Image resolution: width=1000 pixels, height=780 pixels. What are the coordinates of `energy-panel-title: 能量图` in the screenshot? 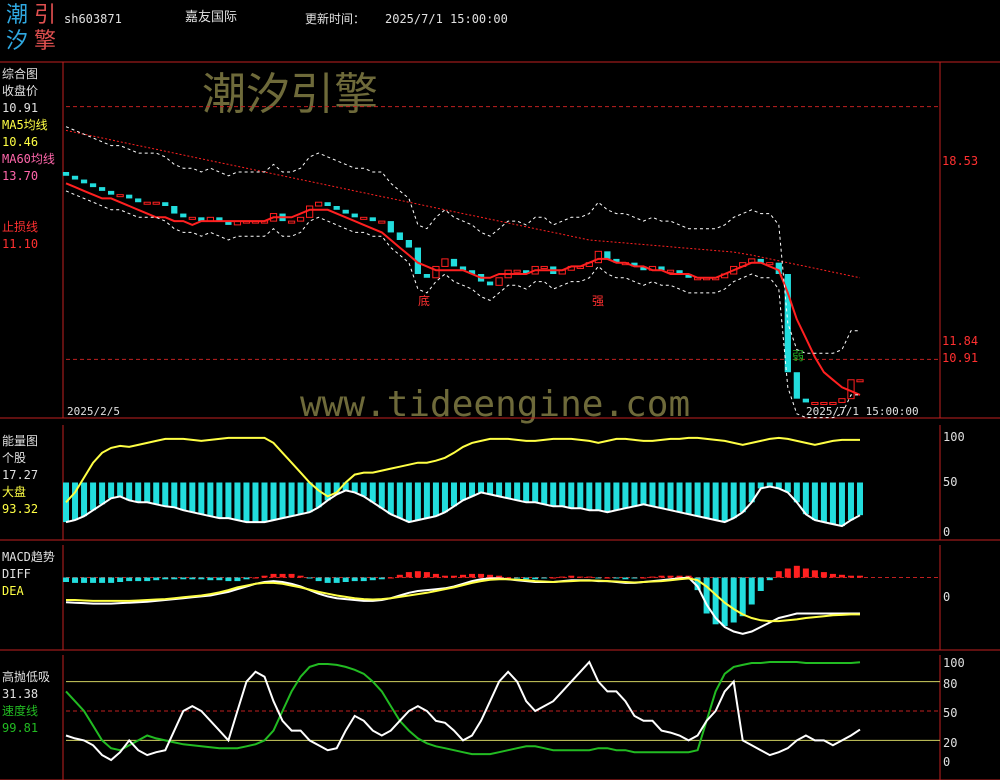 It's located at (20, 441).